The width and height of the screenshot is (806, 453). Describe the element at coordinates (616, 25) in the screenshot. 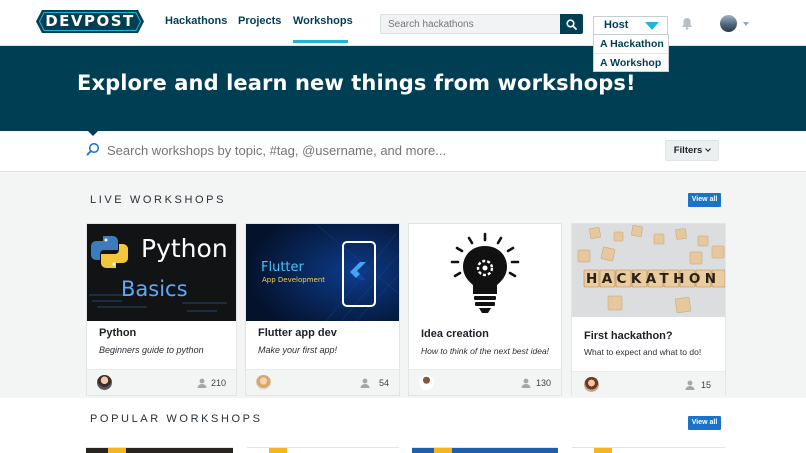

I see `host-label: Host` at that location.